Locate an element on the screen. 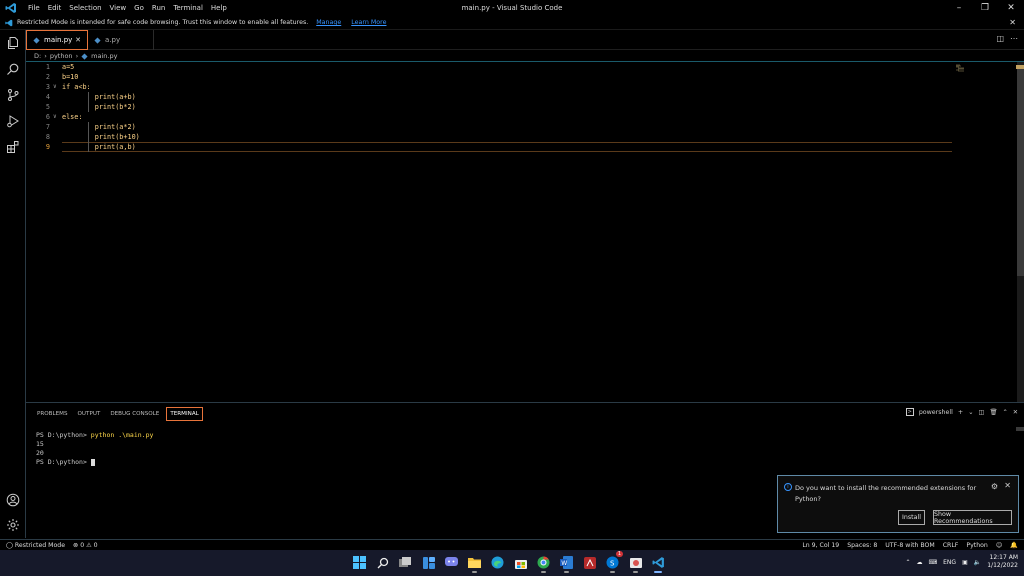  breadcrumb: D: › python › main.py is located at coordinates (75, 56).